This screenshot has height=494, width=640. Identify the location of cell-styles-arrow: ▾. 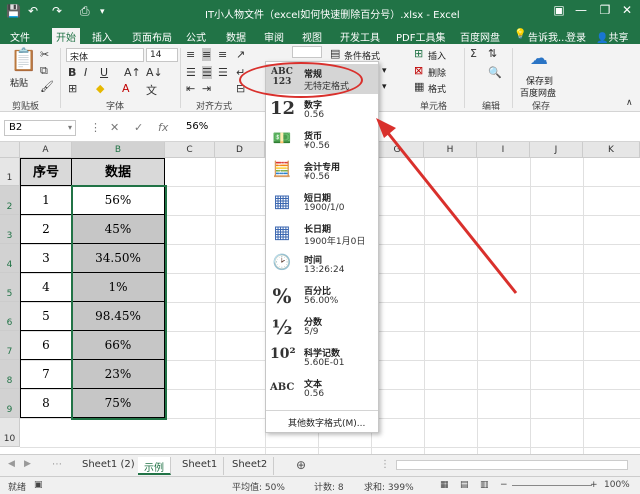
(384, 87).